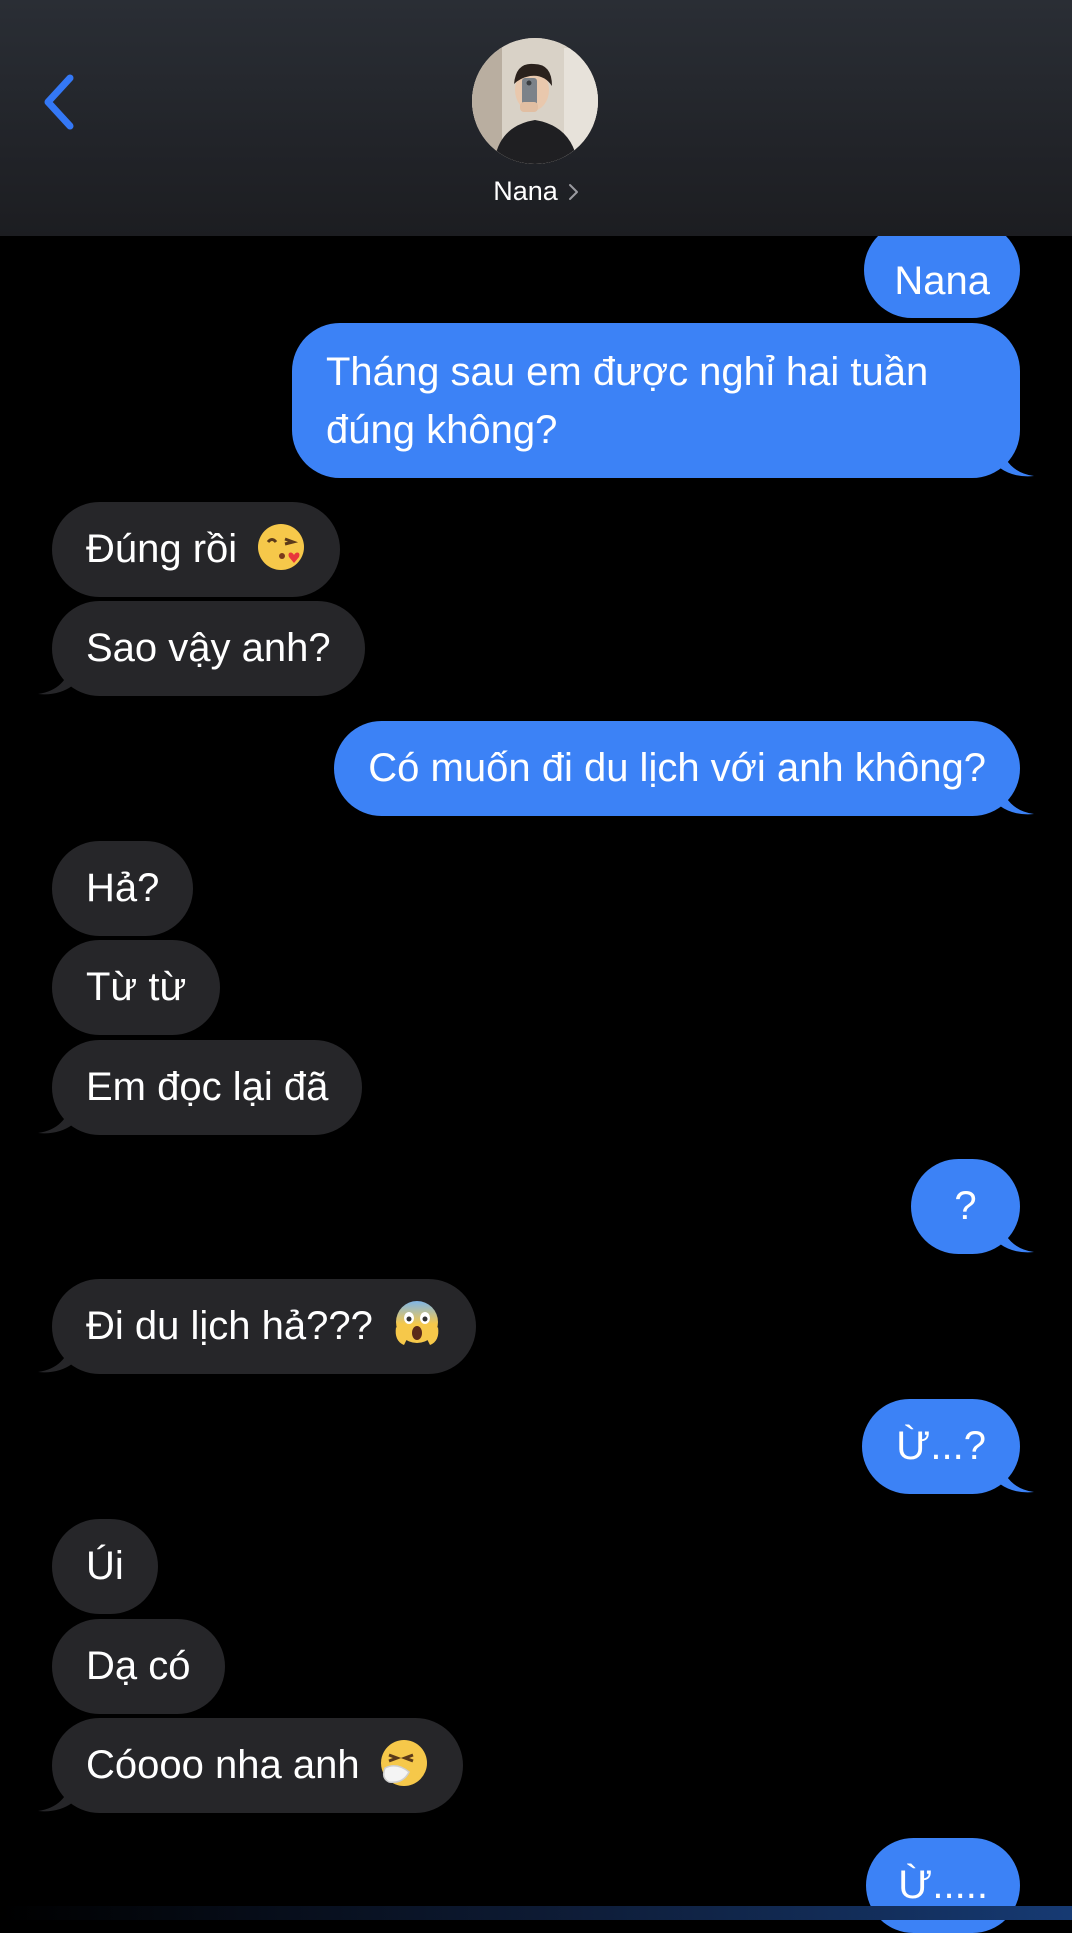 Image resolution: width=1072 pixels, height=1933 pixels. What do you see at coordinates (442, 430) in the screenshot?
I see `message-text-line: đúng không?` at bounding box center [442, 430].